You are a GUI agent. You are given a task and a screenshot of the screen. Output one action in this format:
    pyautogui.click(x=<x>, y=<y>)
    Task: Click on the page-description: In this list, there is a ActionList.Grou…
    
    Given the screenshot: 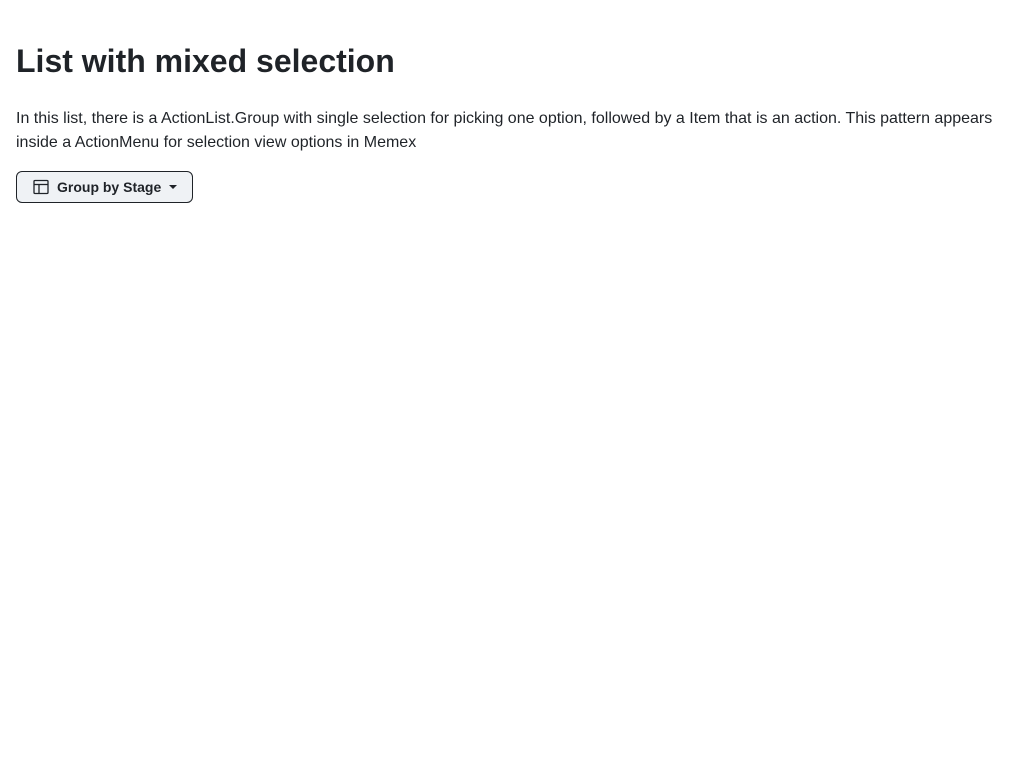 What is the action you would take?
    pyautogui.click(x=504, y=130)
    